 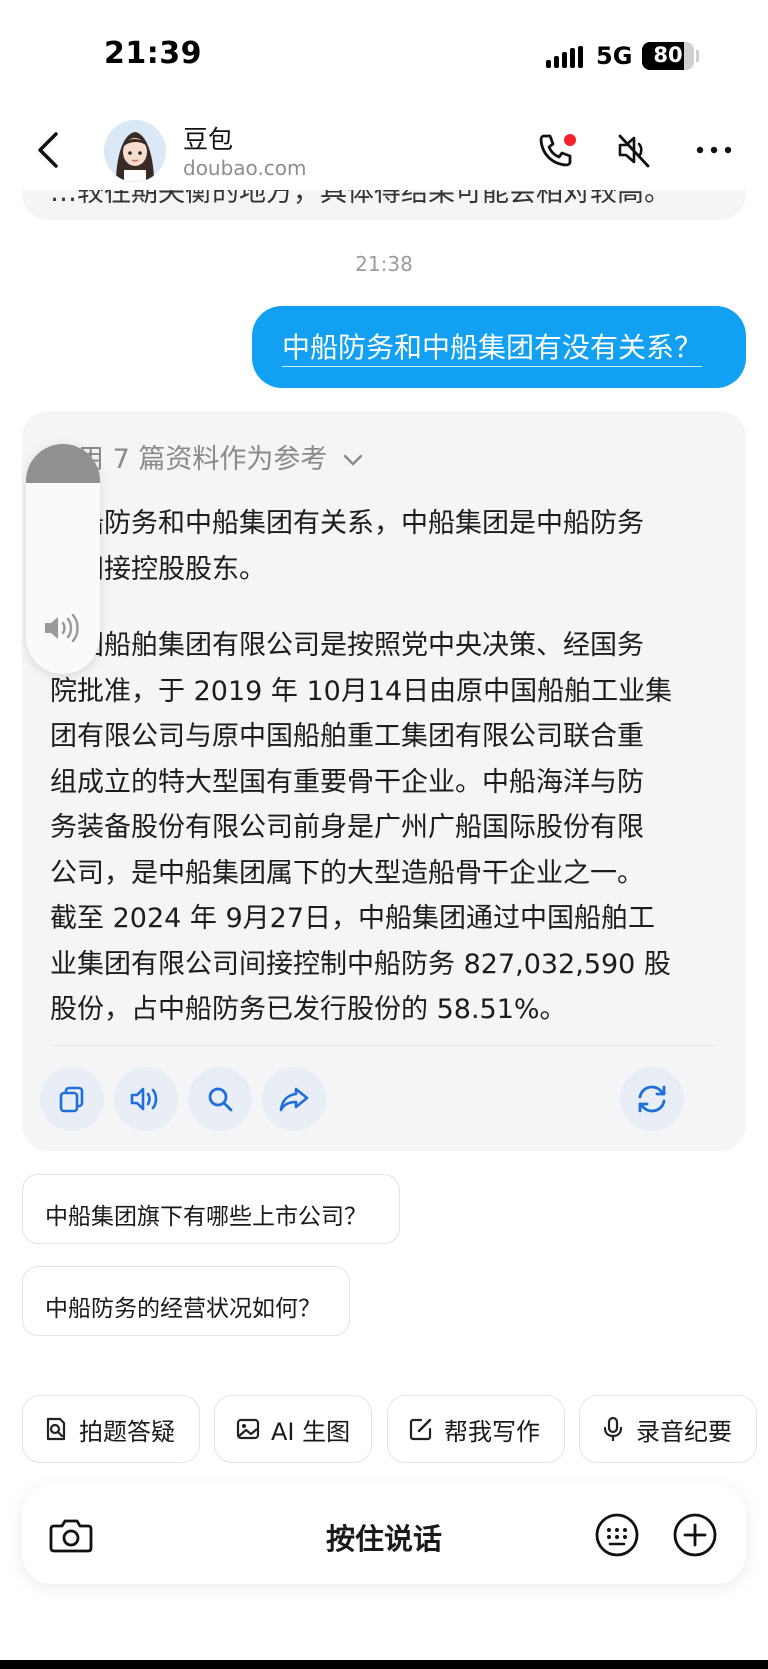 I want to click on copy-icon, so click(x=71, y=1099).